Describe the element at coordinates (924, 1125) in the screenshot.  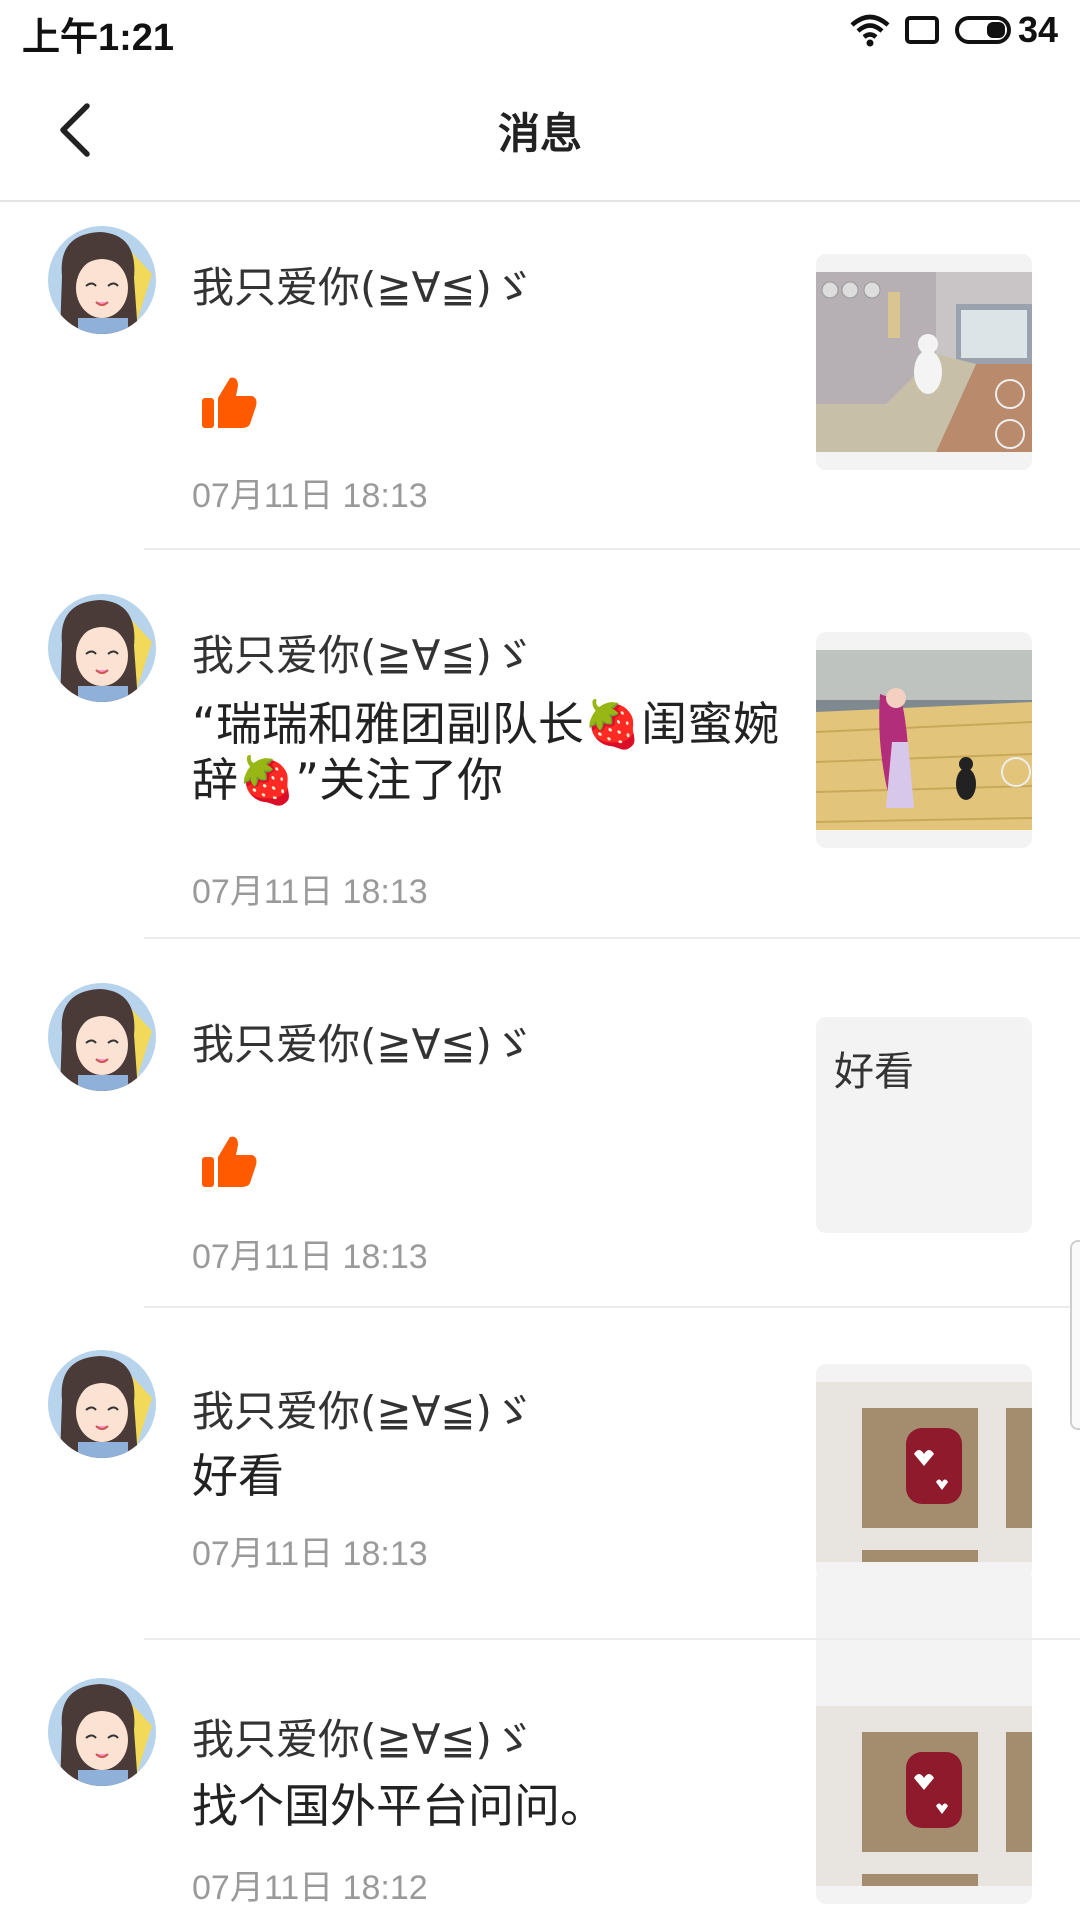
I see `post-thumbnail-text: 好看` at that location.